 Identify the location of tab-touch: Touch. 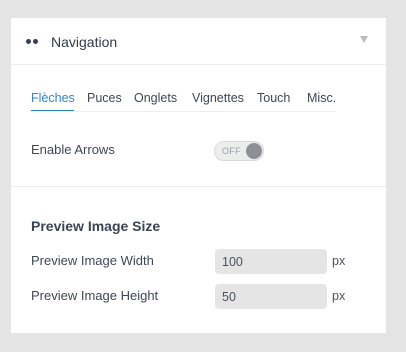
(273, 98).